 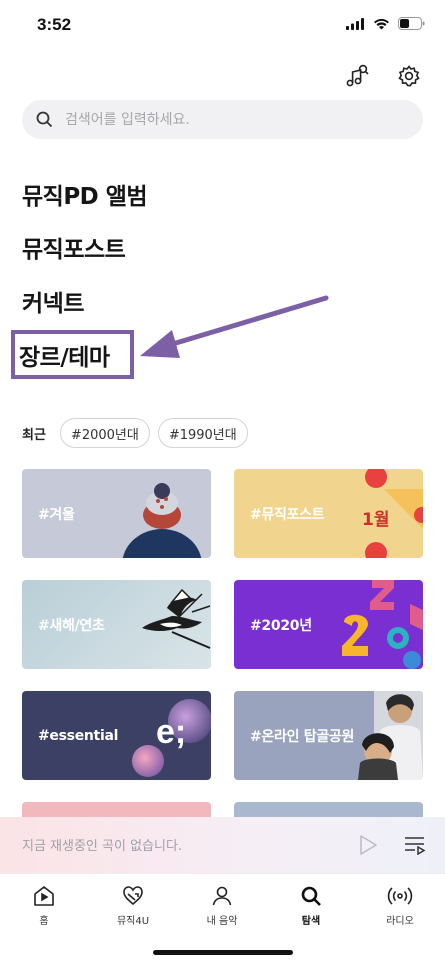 I want to click on genre-tile-label: #2020년, so click(x=281, y=625).